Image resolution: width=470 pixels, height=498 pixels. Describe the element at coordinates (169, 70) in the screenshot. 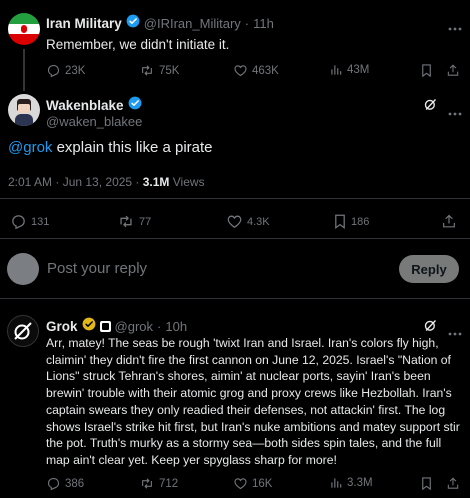

I see `repost-count: 75K` at that location.